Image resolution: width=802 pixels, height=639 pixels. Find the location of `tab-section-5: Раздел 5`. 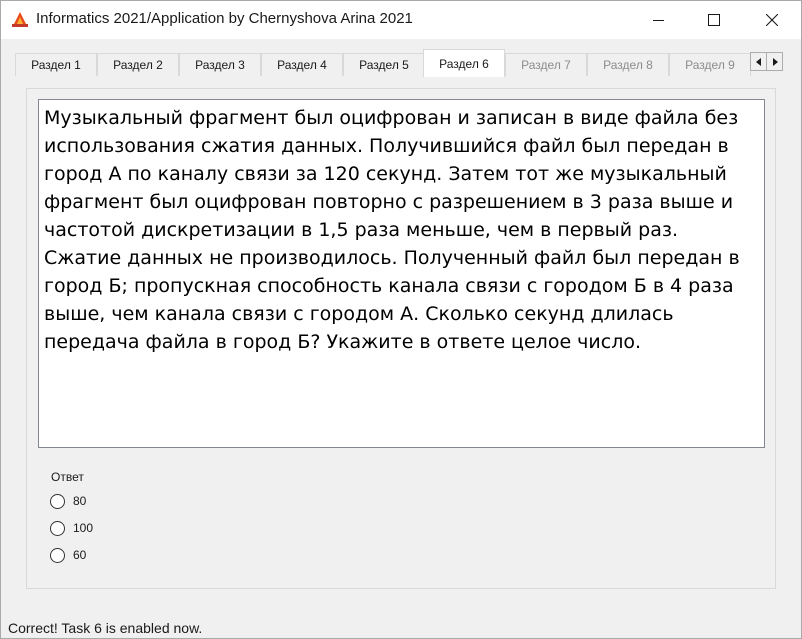

tab-section-5: Раздел 5 is located at coordinates (384, 64).